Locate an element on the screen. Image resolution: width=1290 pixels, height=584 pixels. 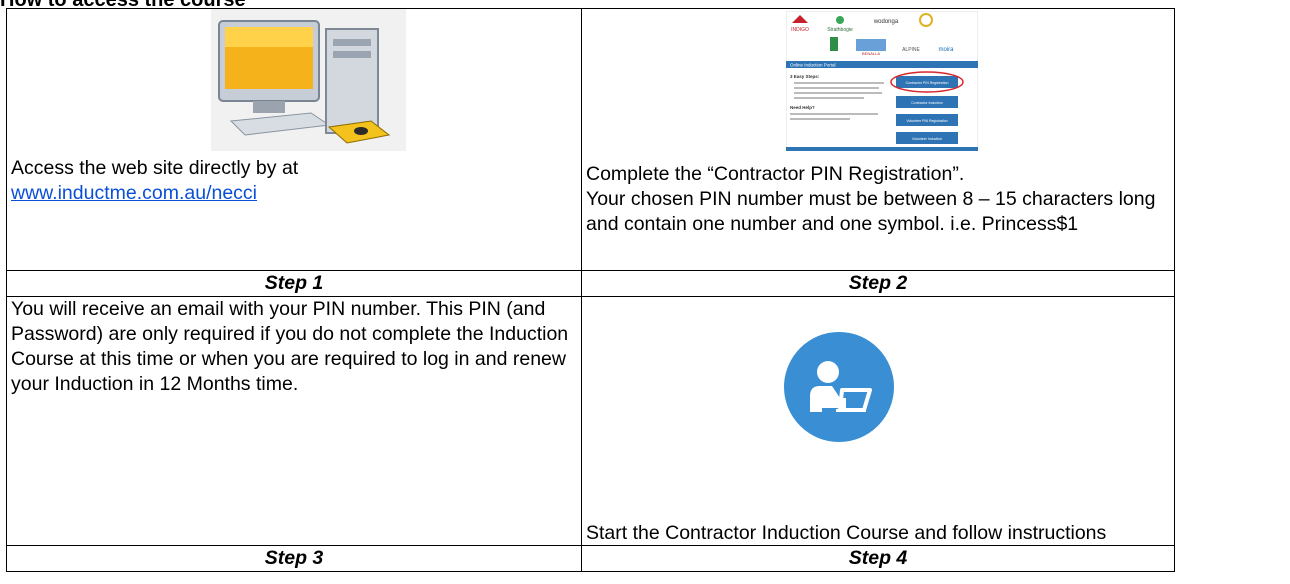
step1-text: Access the web site directly by at is located at coordinates (155, 168).